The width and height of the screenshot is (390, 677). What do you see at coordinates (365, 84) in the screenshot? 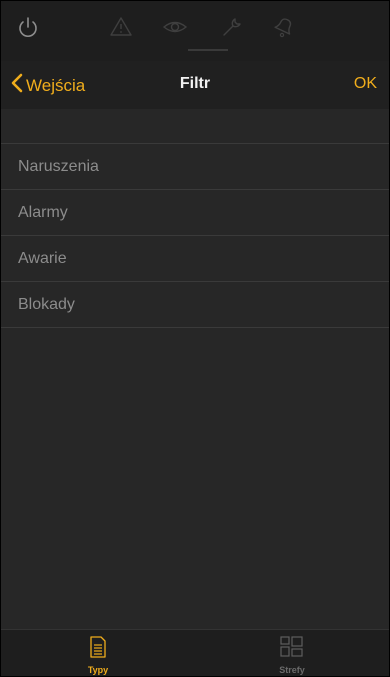
I see `ok-button: OK` at bounding box center [365, 84].